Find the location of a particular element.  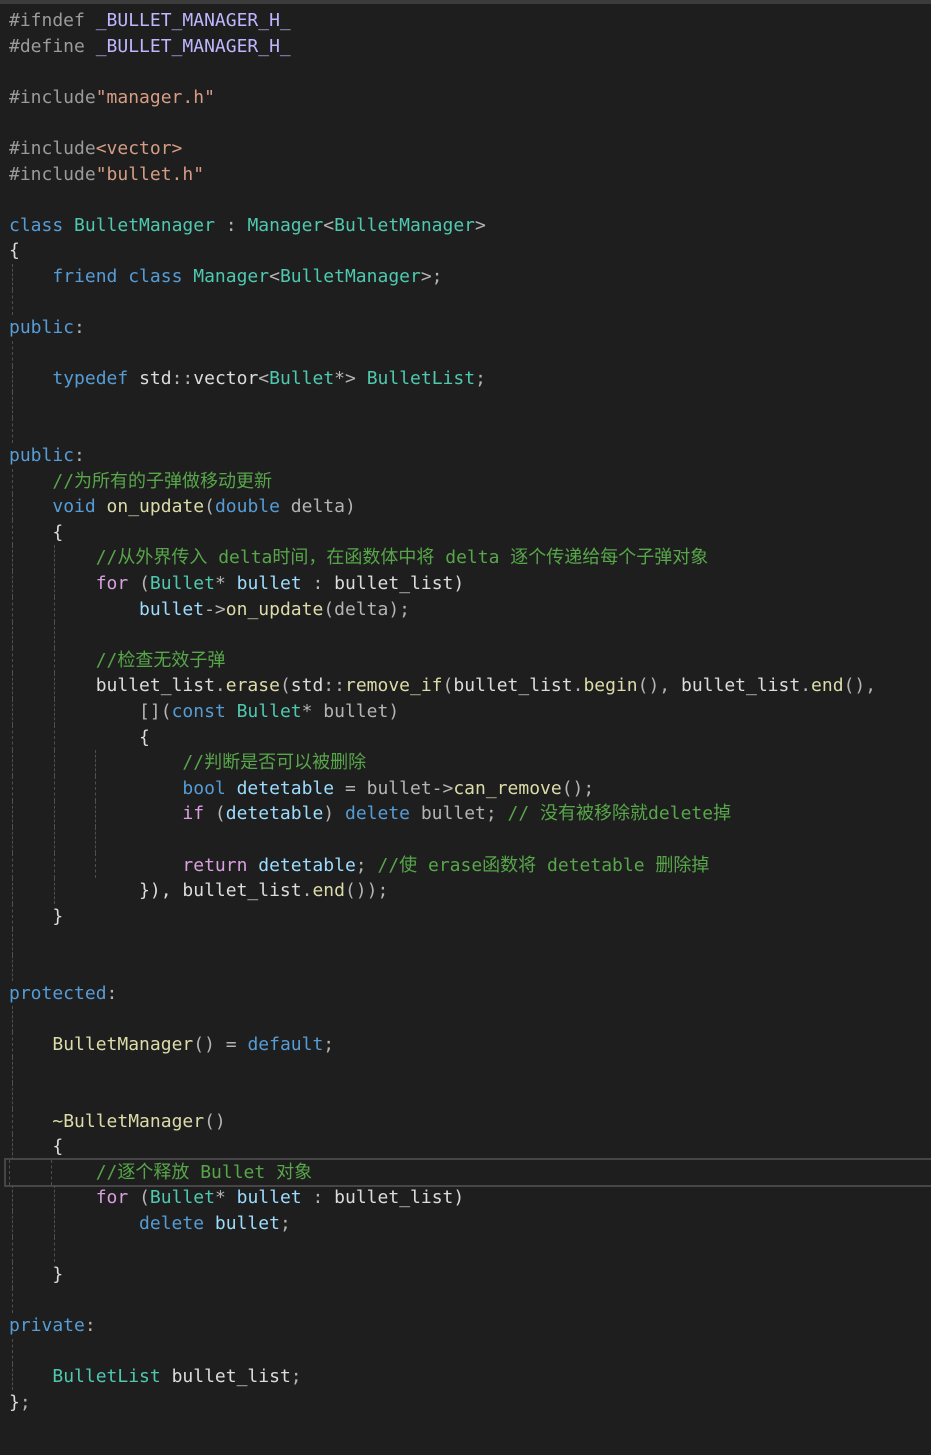

code-line: BulletList bullet_list; is located at coordinates (470, 1377).